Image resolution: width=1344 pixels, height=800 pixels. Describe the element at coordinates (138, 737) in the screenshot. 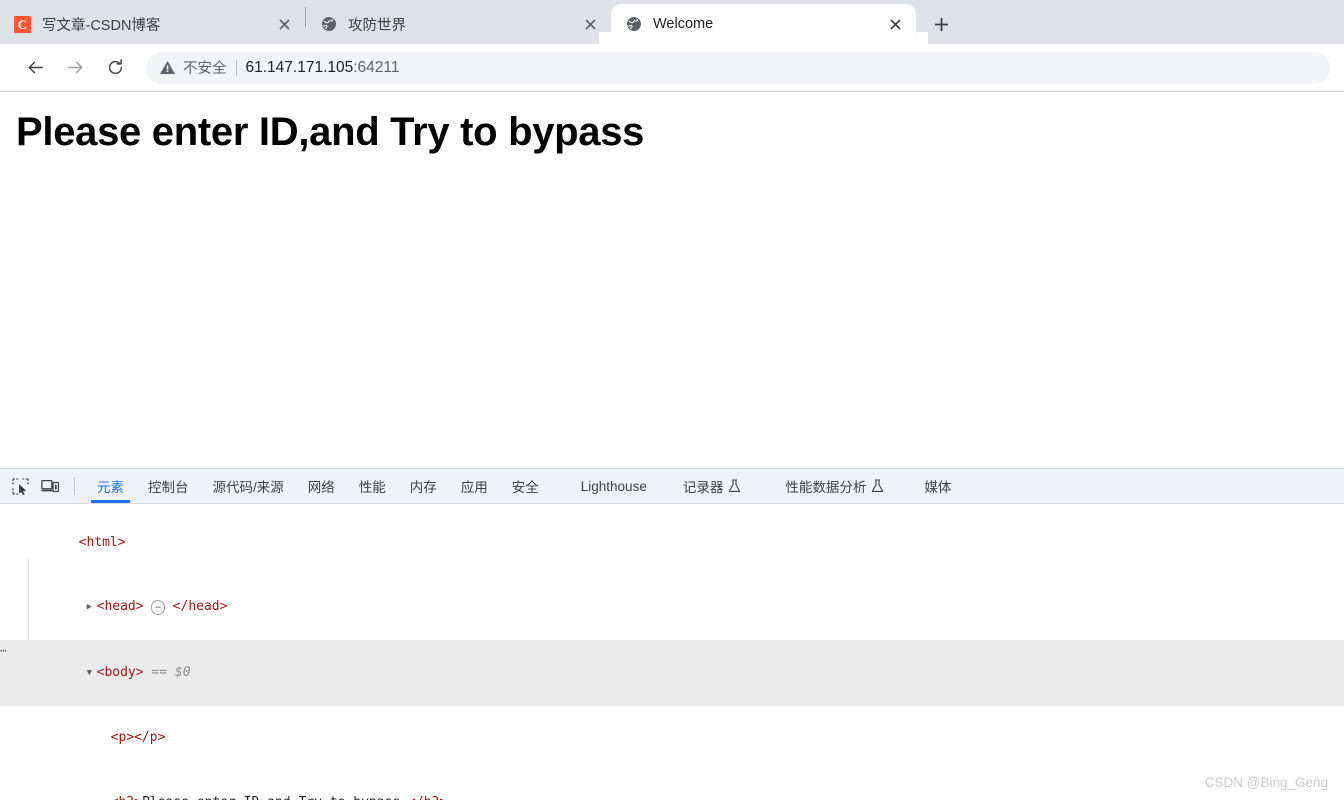

I see `dom-tag: <p></p>` at that location.